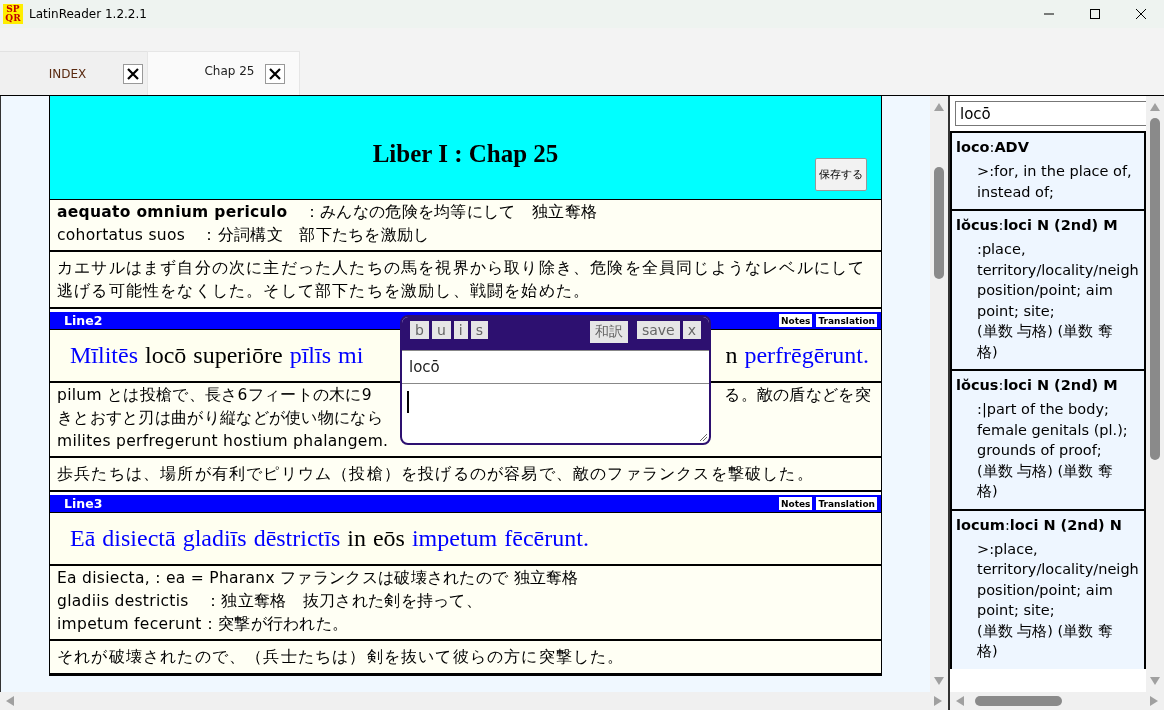  I want to click on dictionary-entry: lŏcus:loci N (2nd) M :|part of the body; female genitals (pl.); grounds of proof; (単数 与格) (単数 奪 格), so click(1048, 439).